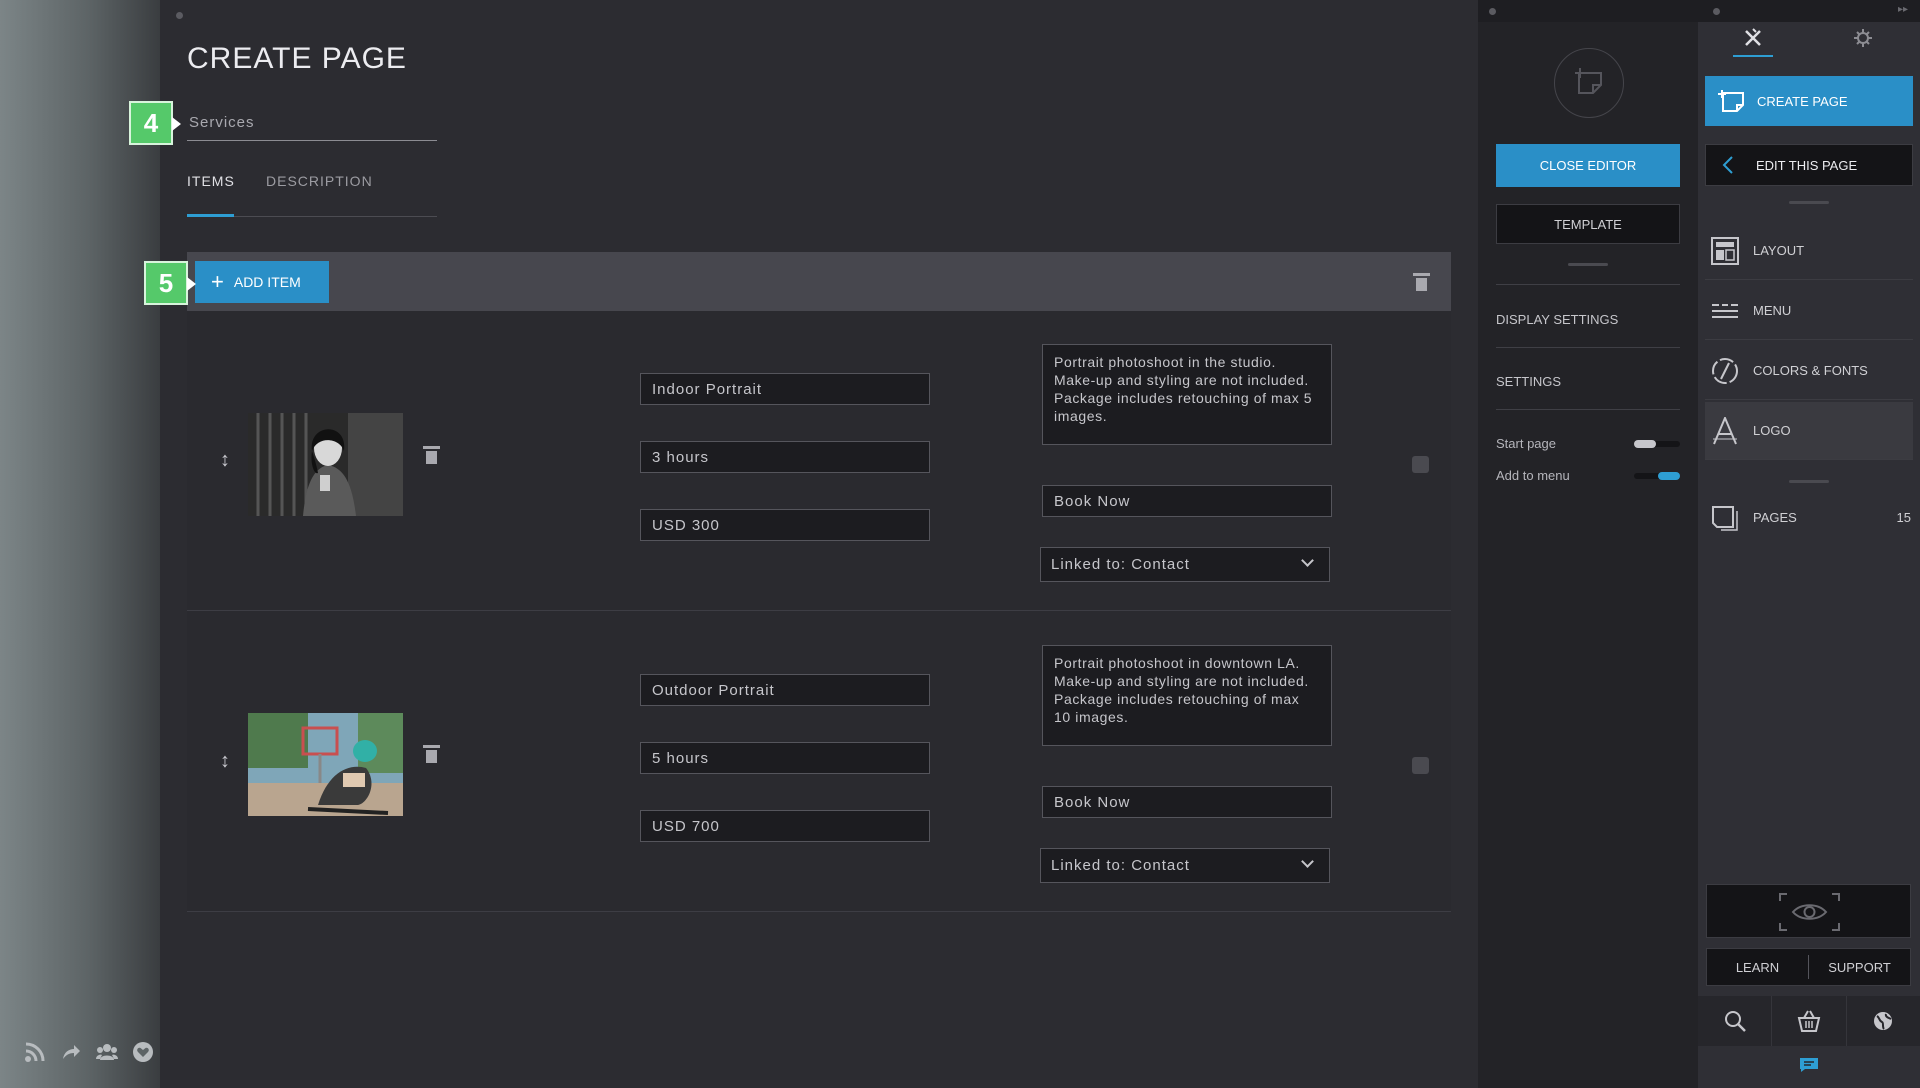 This screenshot has height=1088, width=1920. I want to click on learn-button: LEARN, so click(1757, 967).